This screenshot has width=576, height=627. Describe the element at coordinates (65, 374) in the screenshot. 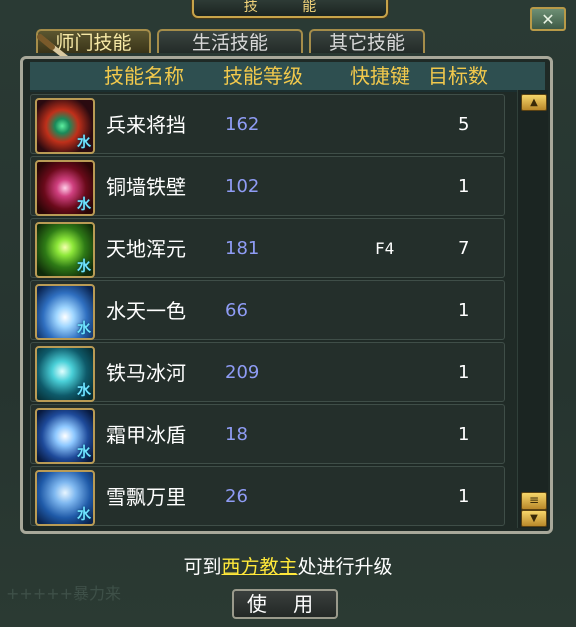

I see `ice-horse-icon: 水` at that location.